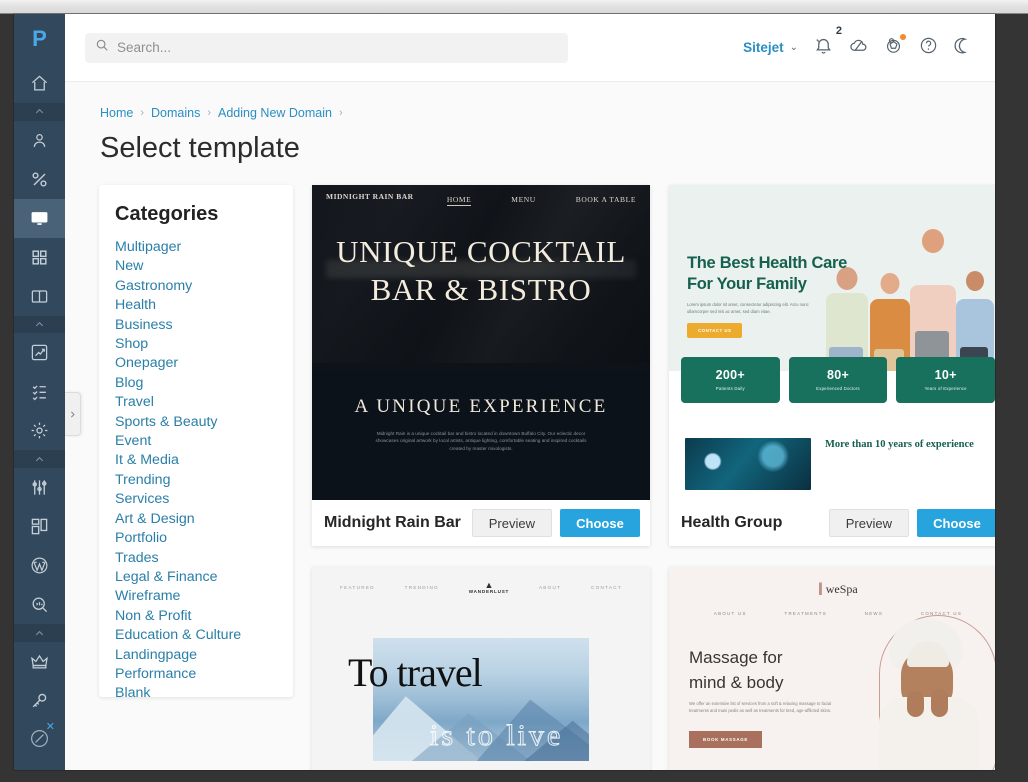 Image resolution: width=1028 pixels, height=782 pixels. What do you see at coordinates (730, 375) in the screenshot?
I see `stat-number: 200+` at bounding box center [730, 375].